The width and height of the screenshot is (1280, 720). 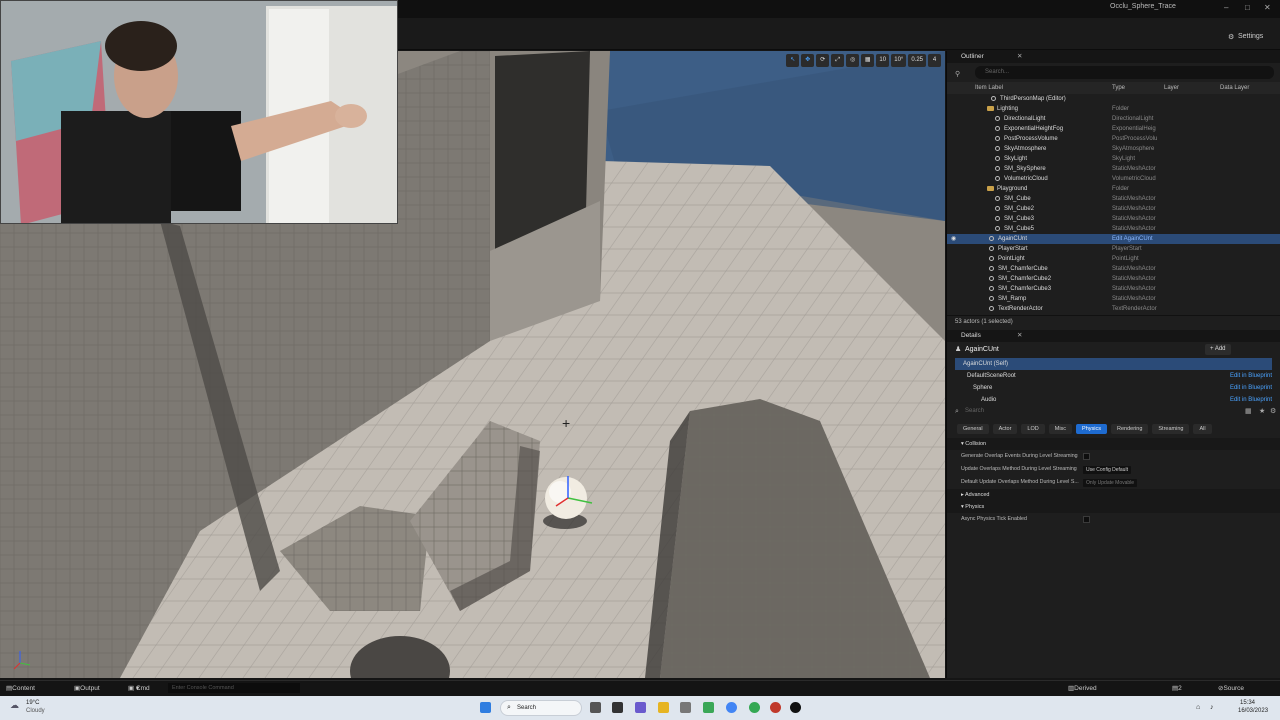 I want to click on async-physics-checkbox, so click(x=1086, y=519).